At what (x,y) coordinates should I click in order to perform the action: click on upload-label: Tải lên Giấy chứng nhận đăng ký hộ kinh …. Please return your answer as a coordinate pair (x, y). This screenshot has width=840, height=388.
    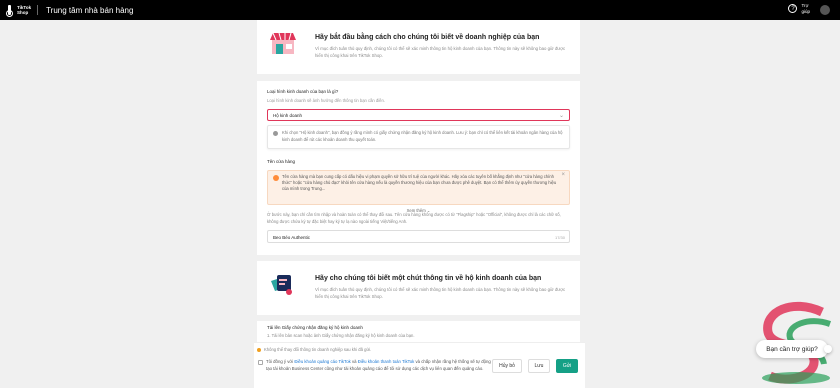
    Looking at the image, I should click on (315, 327).